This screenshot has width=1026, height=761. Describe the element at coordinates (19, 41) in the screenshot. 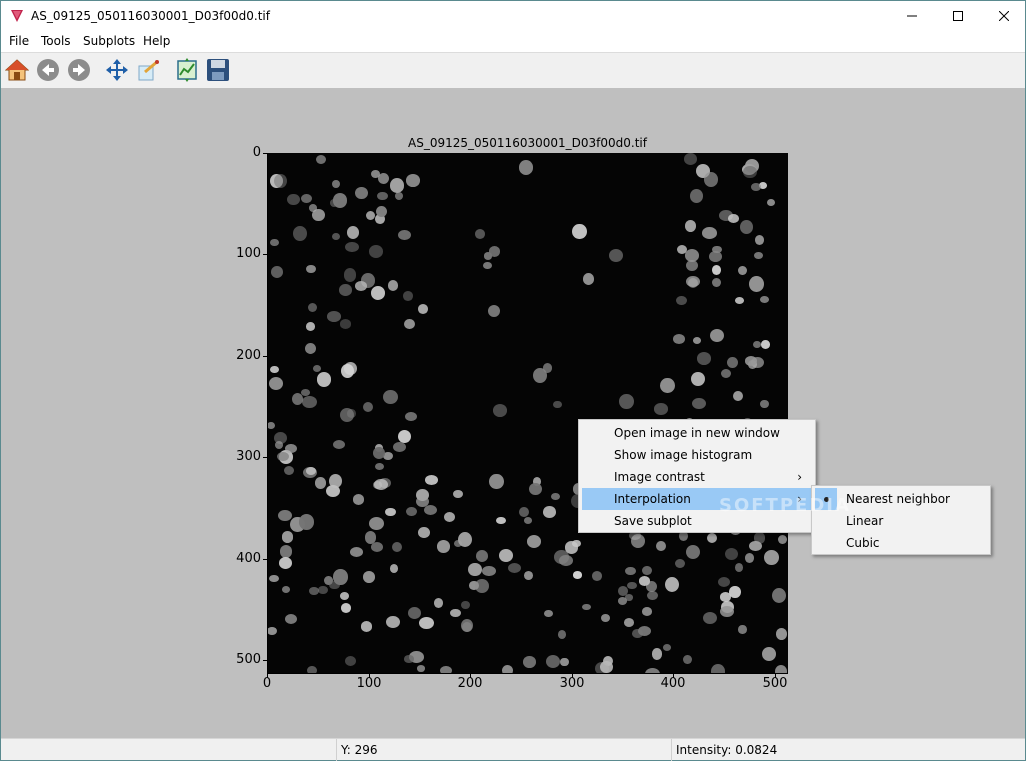

I see `menu-file: File` at that location.